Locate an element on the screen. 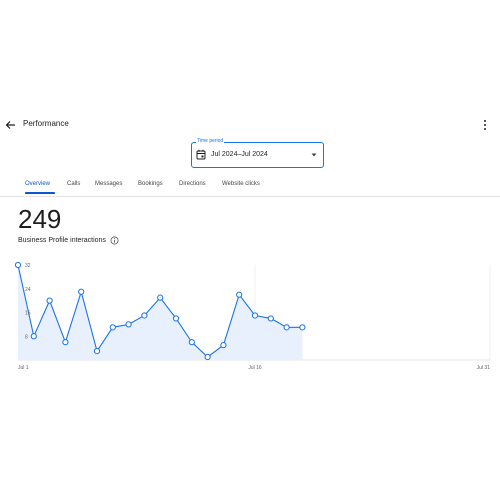 The image size is (500, 500). tab-bookings: Bookings is located at coordinates (150, 184).